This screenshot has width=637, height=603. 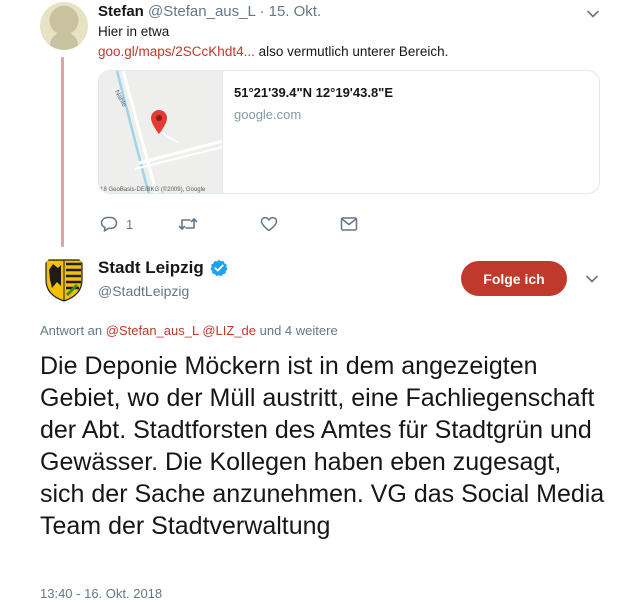 What do you see at coordinates (143, 291) in the screenshot?
I see `user-handle-stadt-leipzig: @StadtLeipzig` at bounding box center [143, 291].